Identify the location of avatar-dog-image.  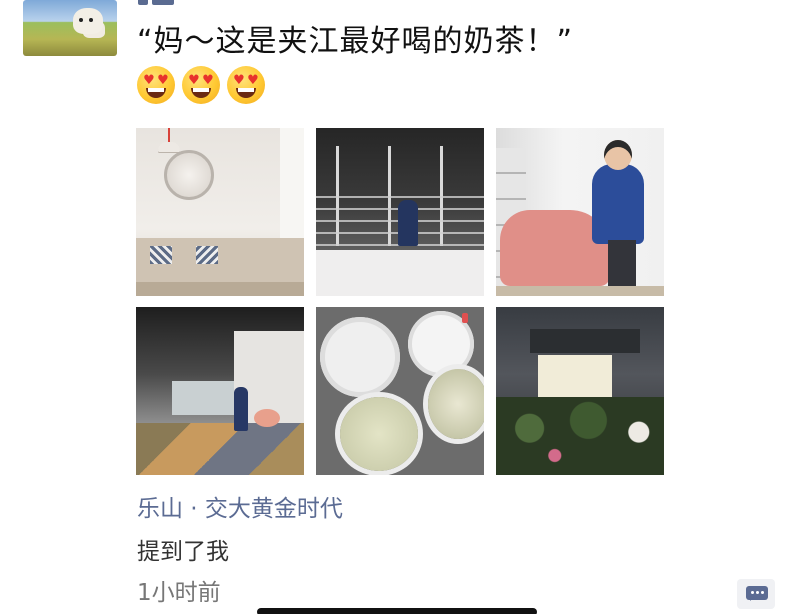
(88, 21).